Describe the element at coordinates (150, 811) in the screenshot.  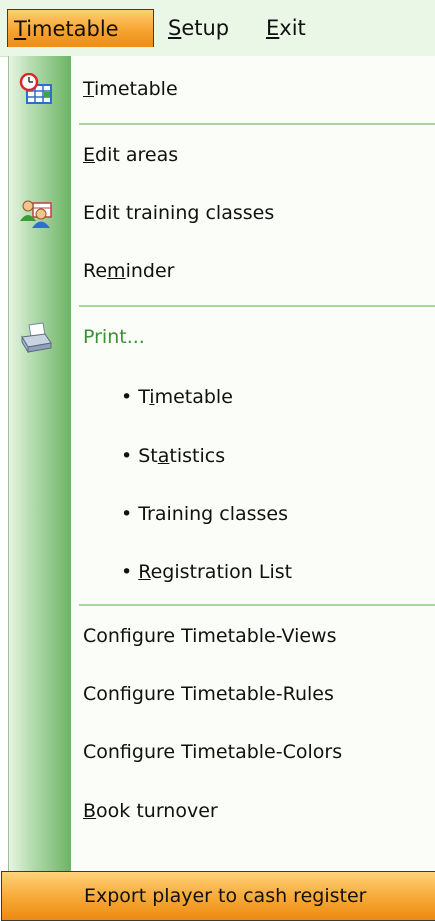
I see `menu-item-book-turnover-label: Book turnover` at that location.